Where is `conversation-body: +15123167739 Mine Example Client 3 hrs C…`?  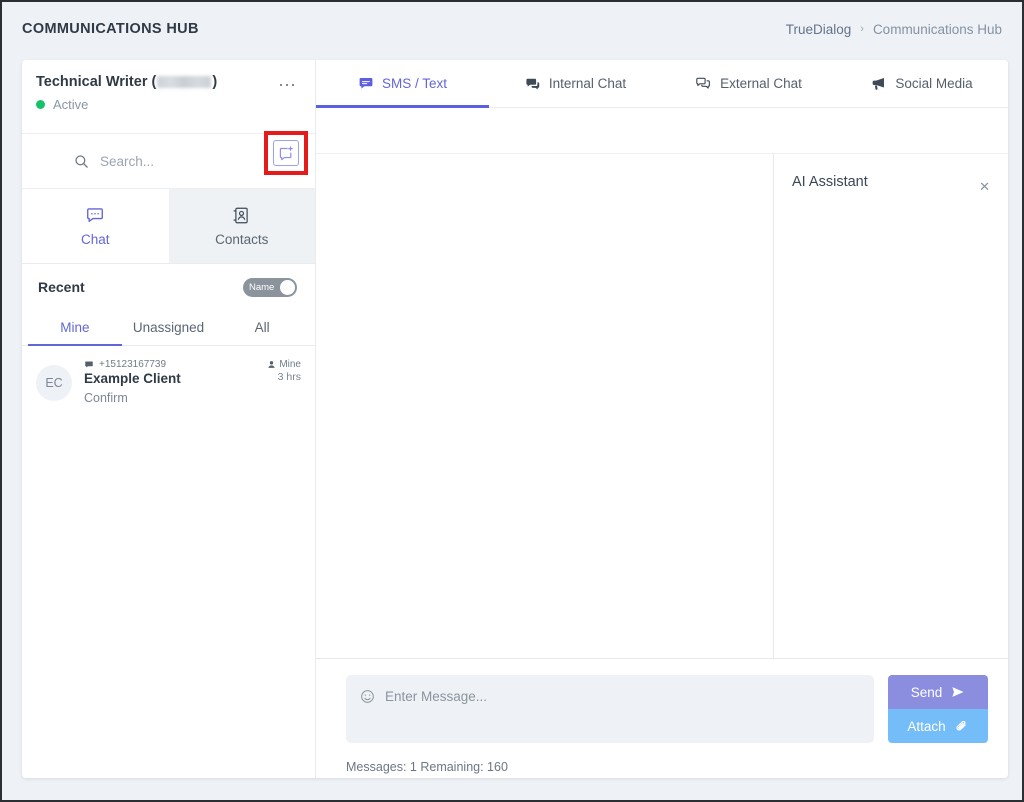
conversation-body: +15123167739 Mine Example Client 3 hrs C… is located at coordinates (192, 382).